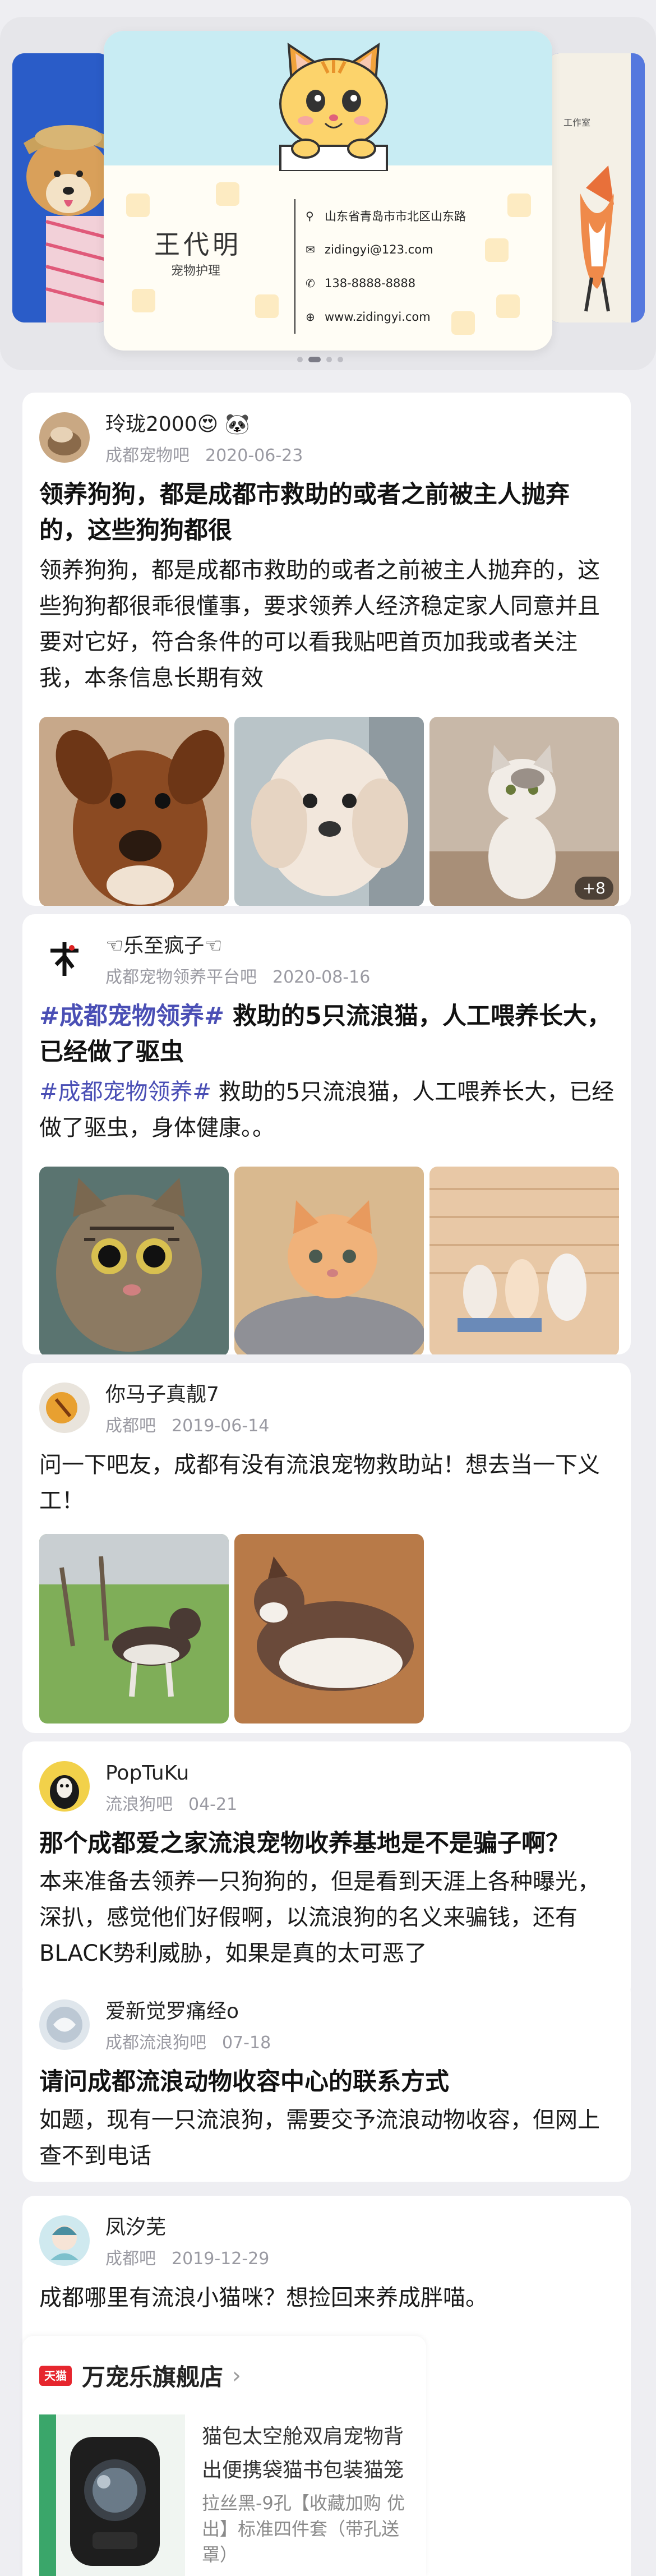  I want to click on username: 玲珑2000😍 🐼, so click(204, 424).